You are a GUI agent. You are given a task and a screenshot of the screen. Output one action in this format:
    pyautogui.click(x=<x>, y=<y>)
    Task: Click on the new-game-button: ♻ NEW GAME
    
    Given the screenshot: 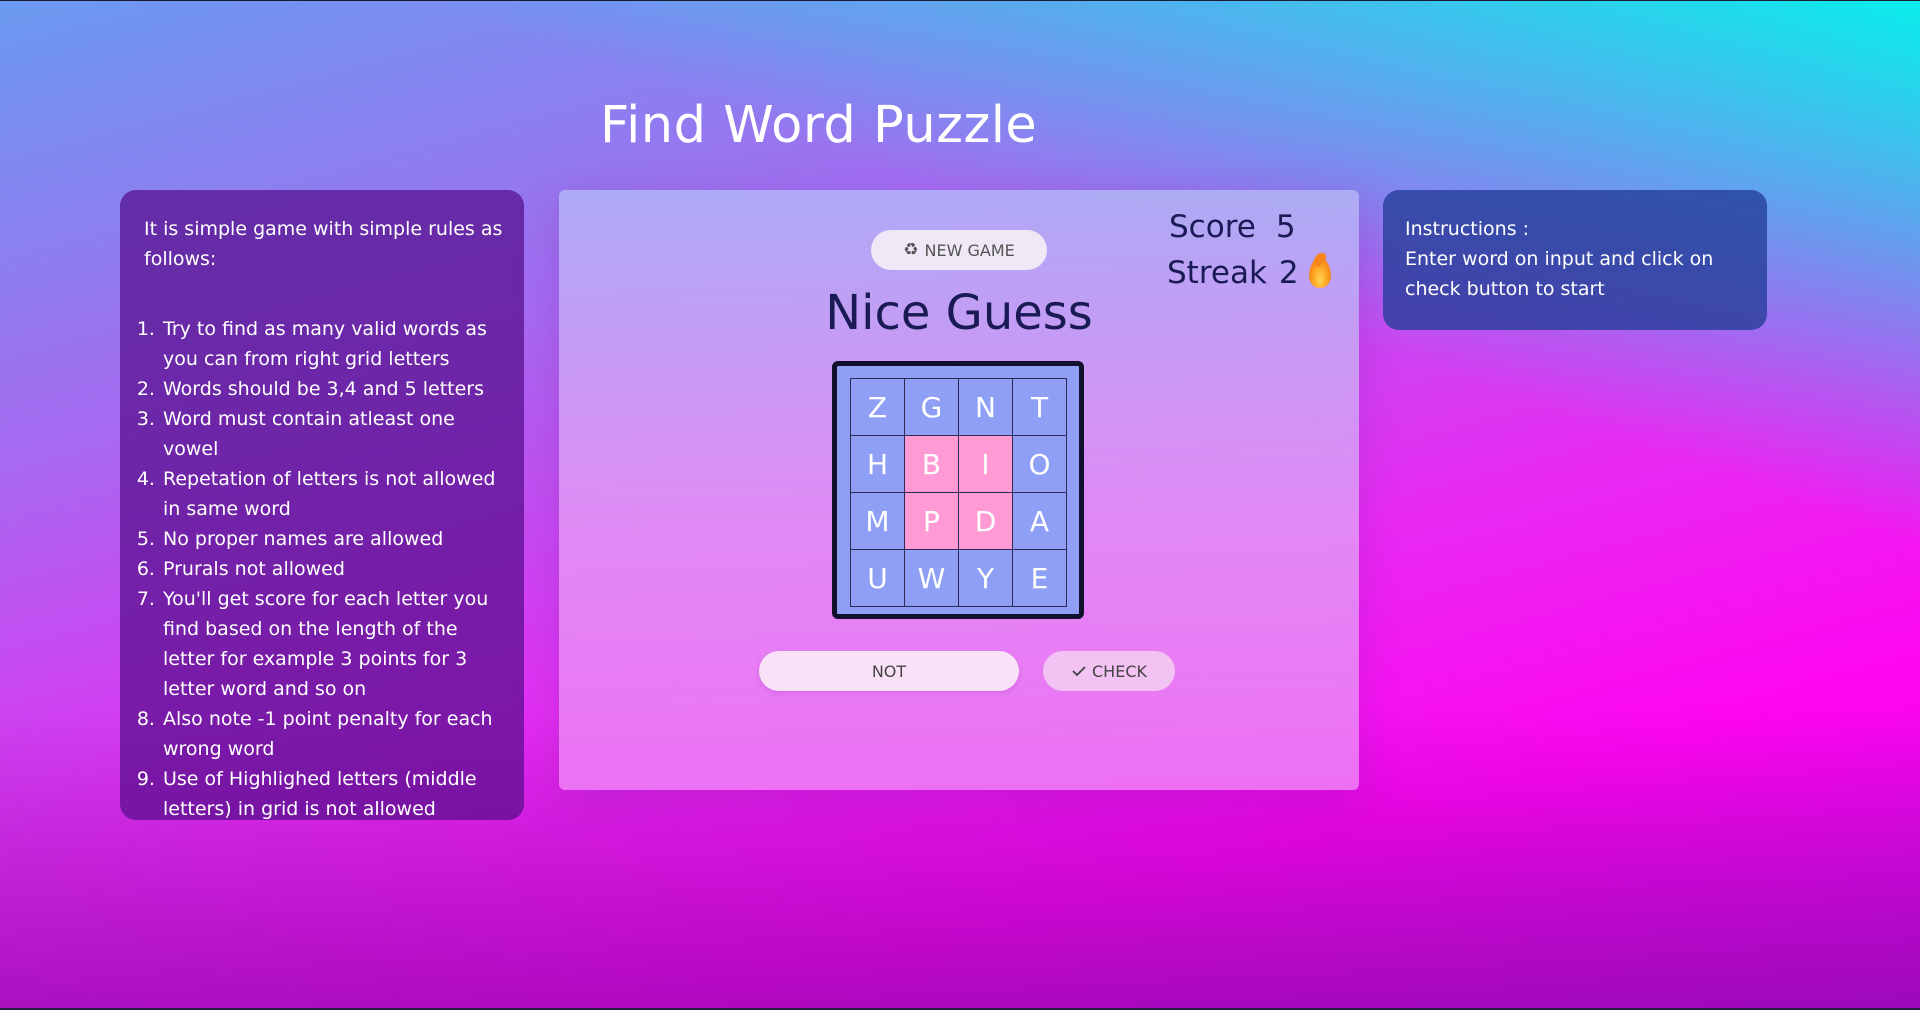 What is the action you would take?
    pyautogui.click(x=959, y=250)
    